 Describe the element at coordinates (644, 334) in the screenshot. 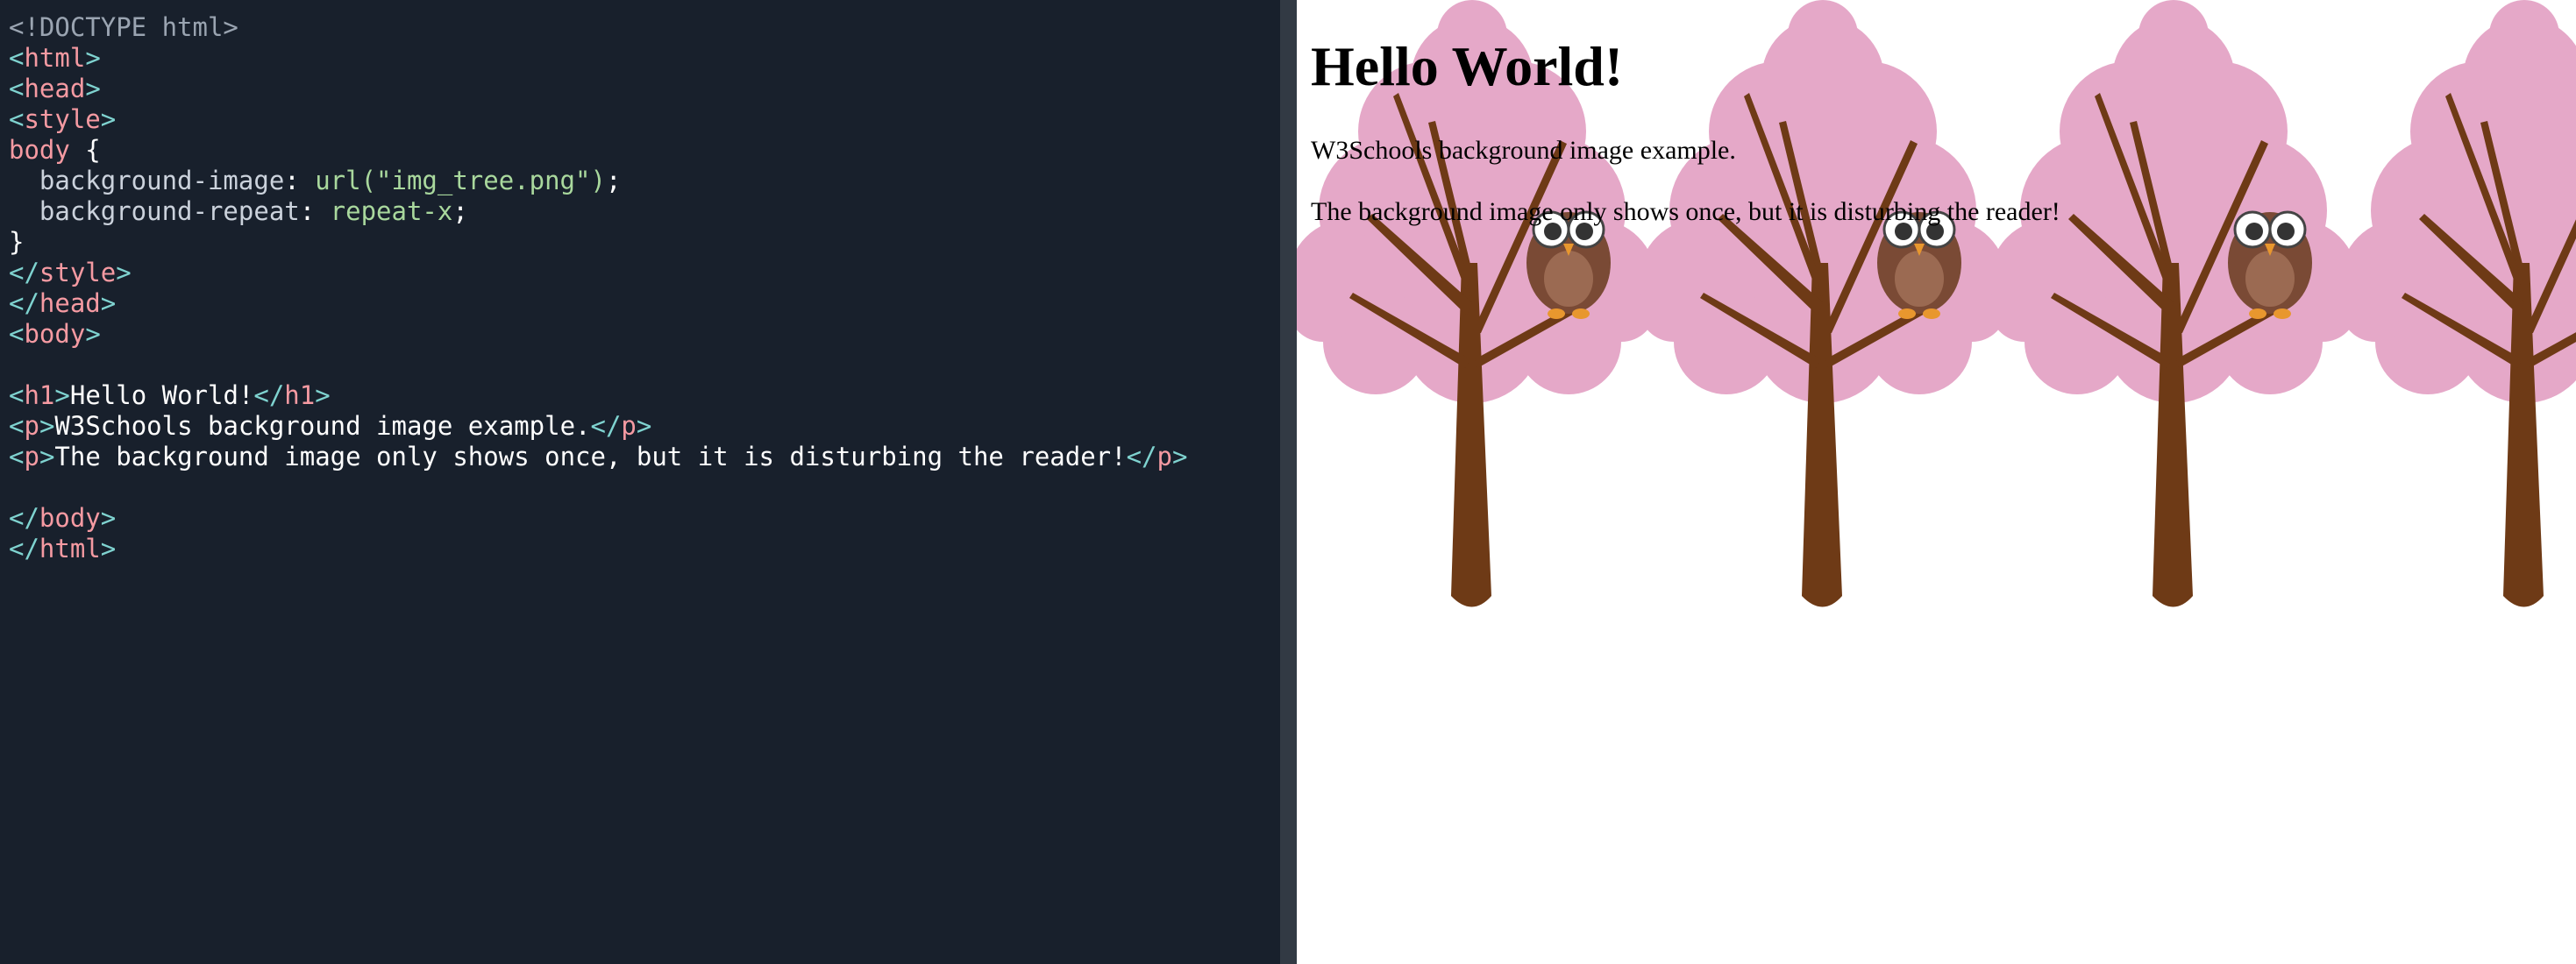

I see `code-line: <body>` at that location.